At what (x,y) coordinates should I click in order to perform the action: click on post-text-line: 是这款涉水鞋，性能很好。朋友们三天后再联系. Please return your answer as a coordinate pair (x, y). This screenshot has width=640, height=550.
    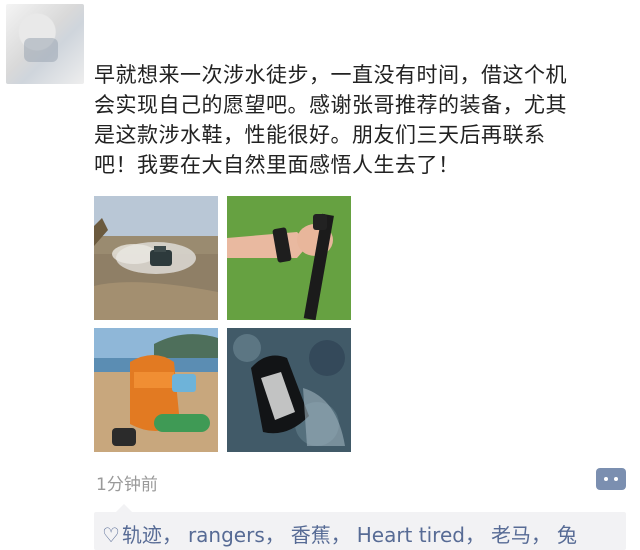
    Looking at the image, I should click on (320, 135).